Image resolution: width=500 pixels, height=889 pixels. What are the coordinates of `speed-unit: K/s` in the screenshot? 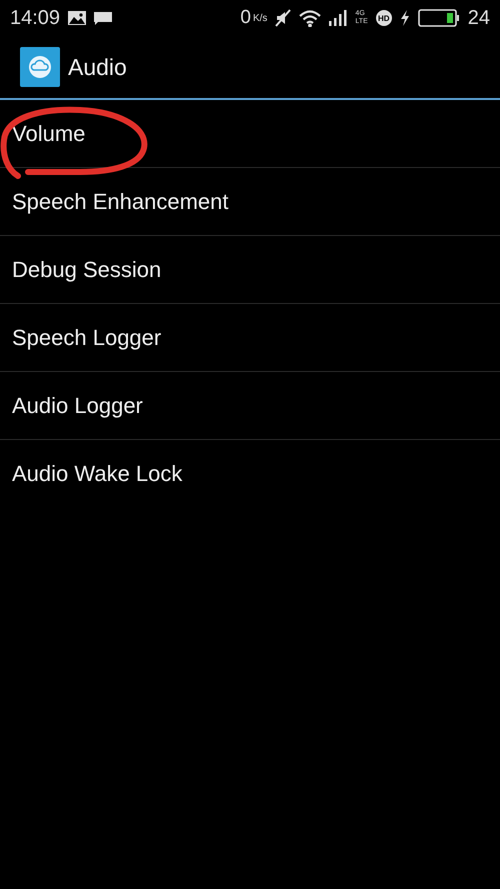 It's located at (260, 18).